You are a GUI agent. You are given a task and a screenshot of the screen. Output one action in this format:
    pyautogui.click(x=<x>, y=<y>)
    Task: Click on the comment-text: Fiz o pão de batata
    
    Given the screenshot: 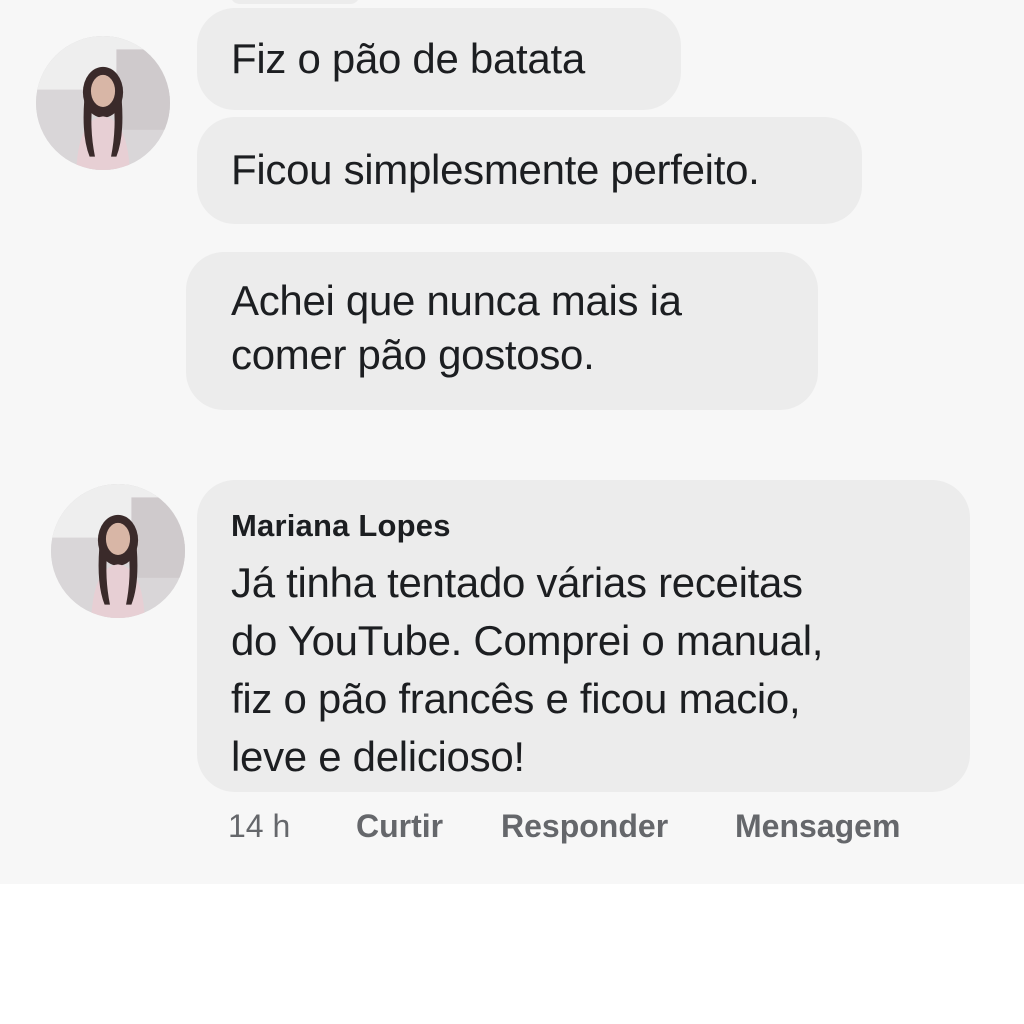 What is the action you would take?
    pyautogui.click(x=408, y=58)
    